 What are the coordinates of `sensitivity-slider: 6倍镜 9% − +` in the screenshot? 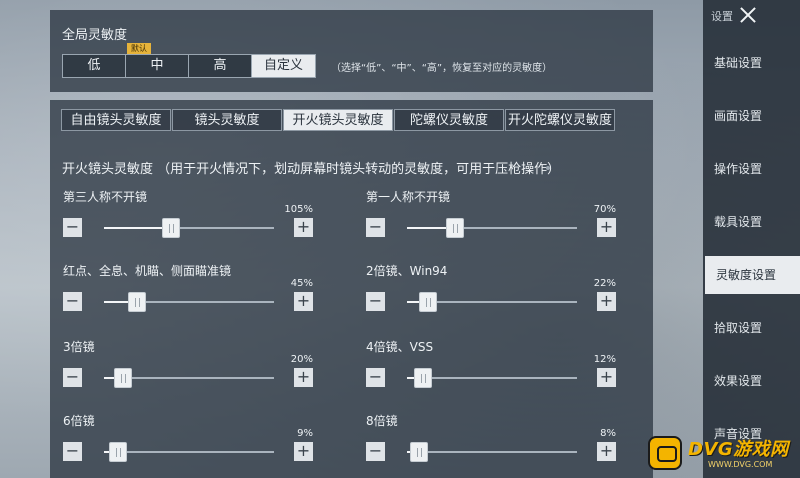 It's located at (188, 442).